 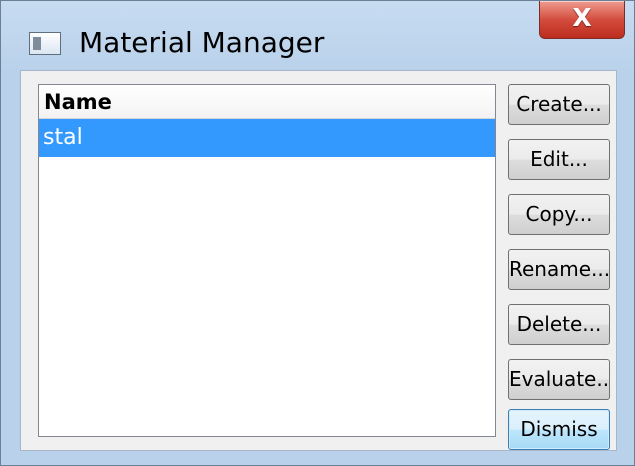 I want to click on name-column-header: Name, so click(x=267, y=102).